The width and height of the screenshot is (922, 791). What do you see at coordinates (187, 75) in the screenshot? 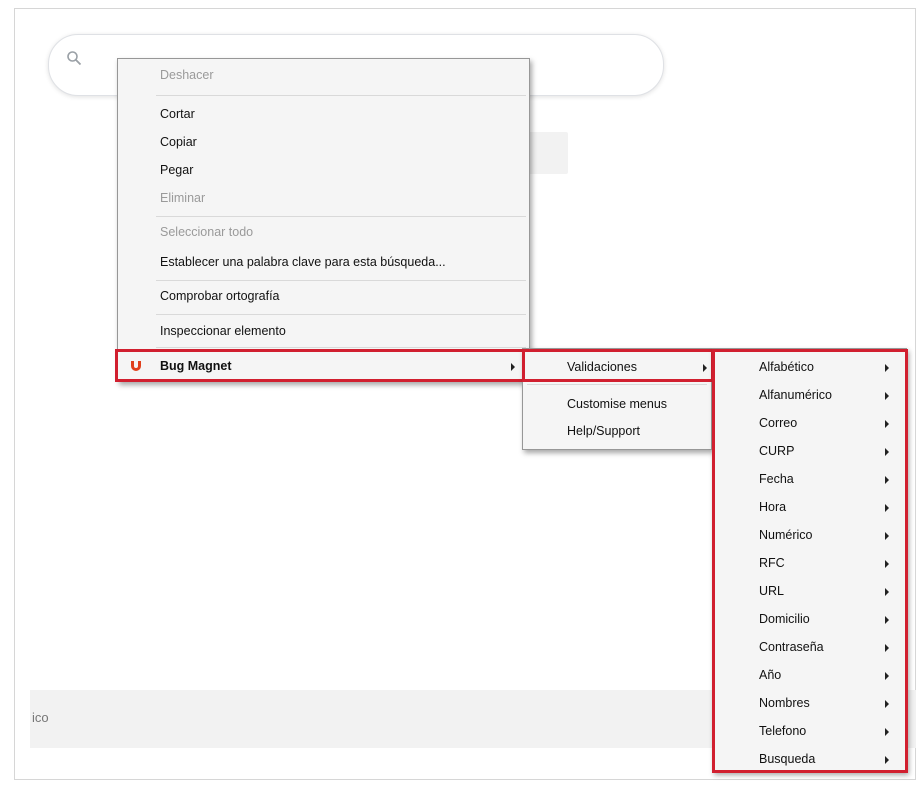
I see `menu-item-deshacer: Deshacer` at bounding box center [187, 75].